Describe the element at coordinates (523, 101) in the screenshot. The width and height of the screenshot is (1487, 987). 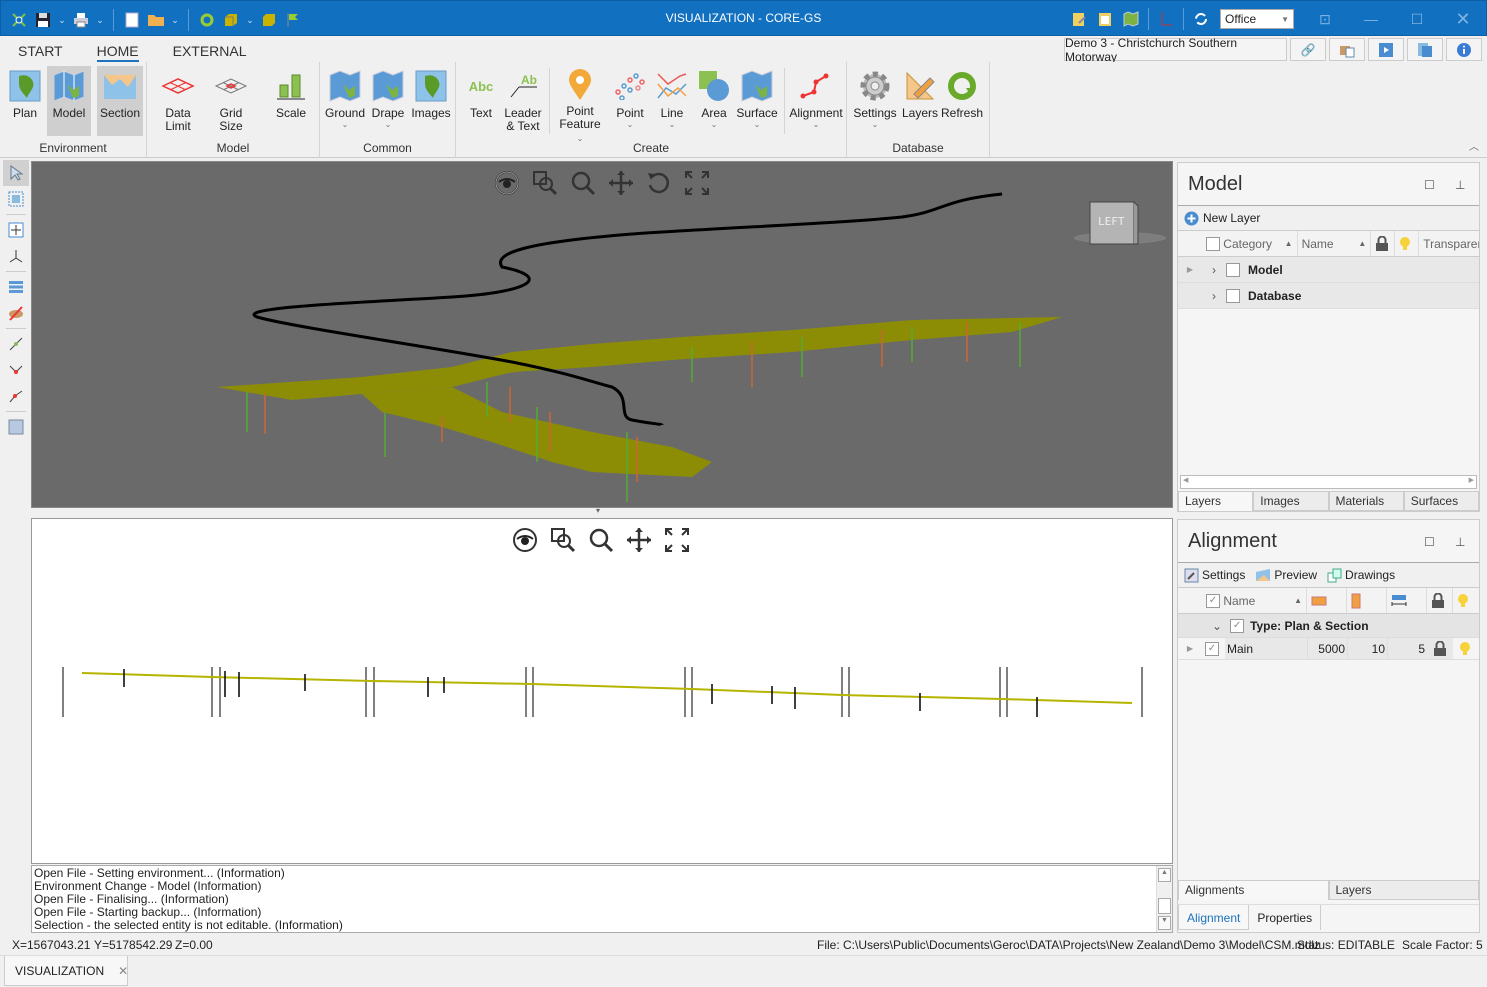
I see `leader-text-button: Ab Leader & Text` at that location.